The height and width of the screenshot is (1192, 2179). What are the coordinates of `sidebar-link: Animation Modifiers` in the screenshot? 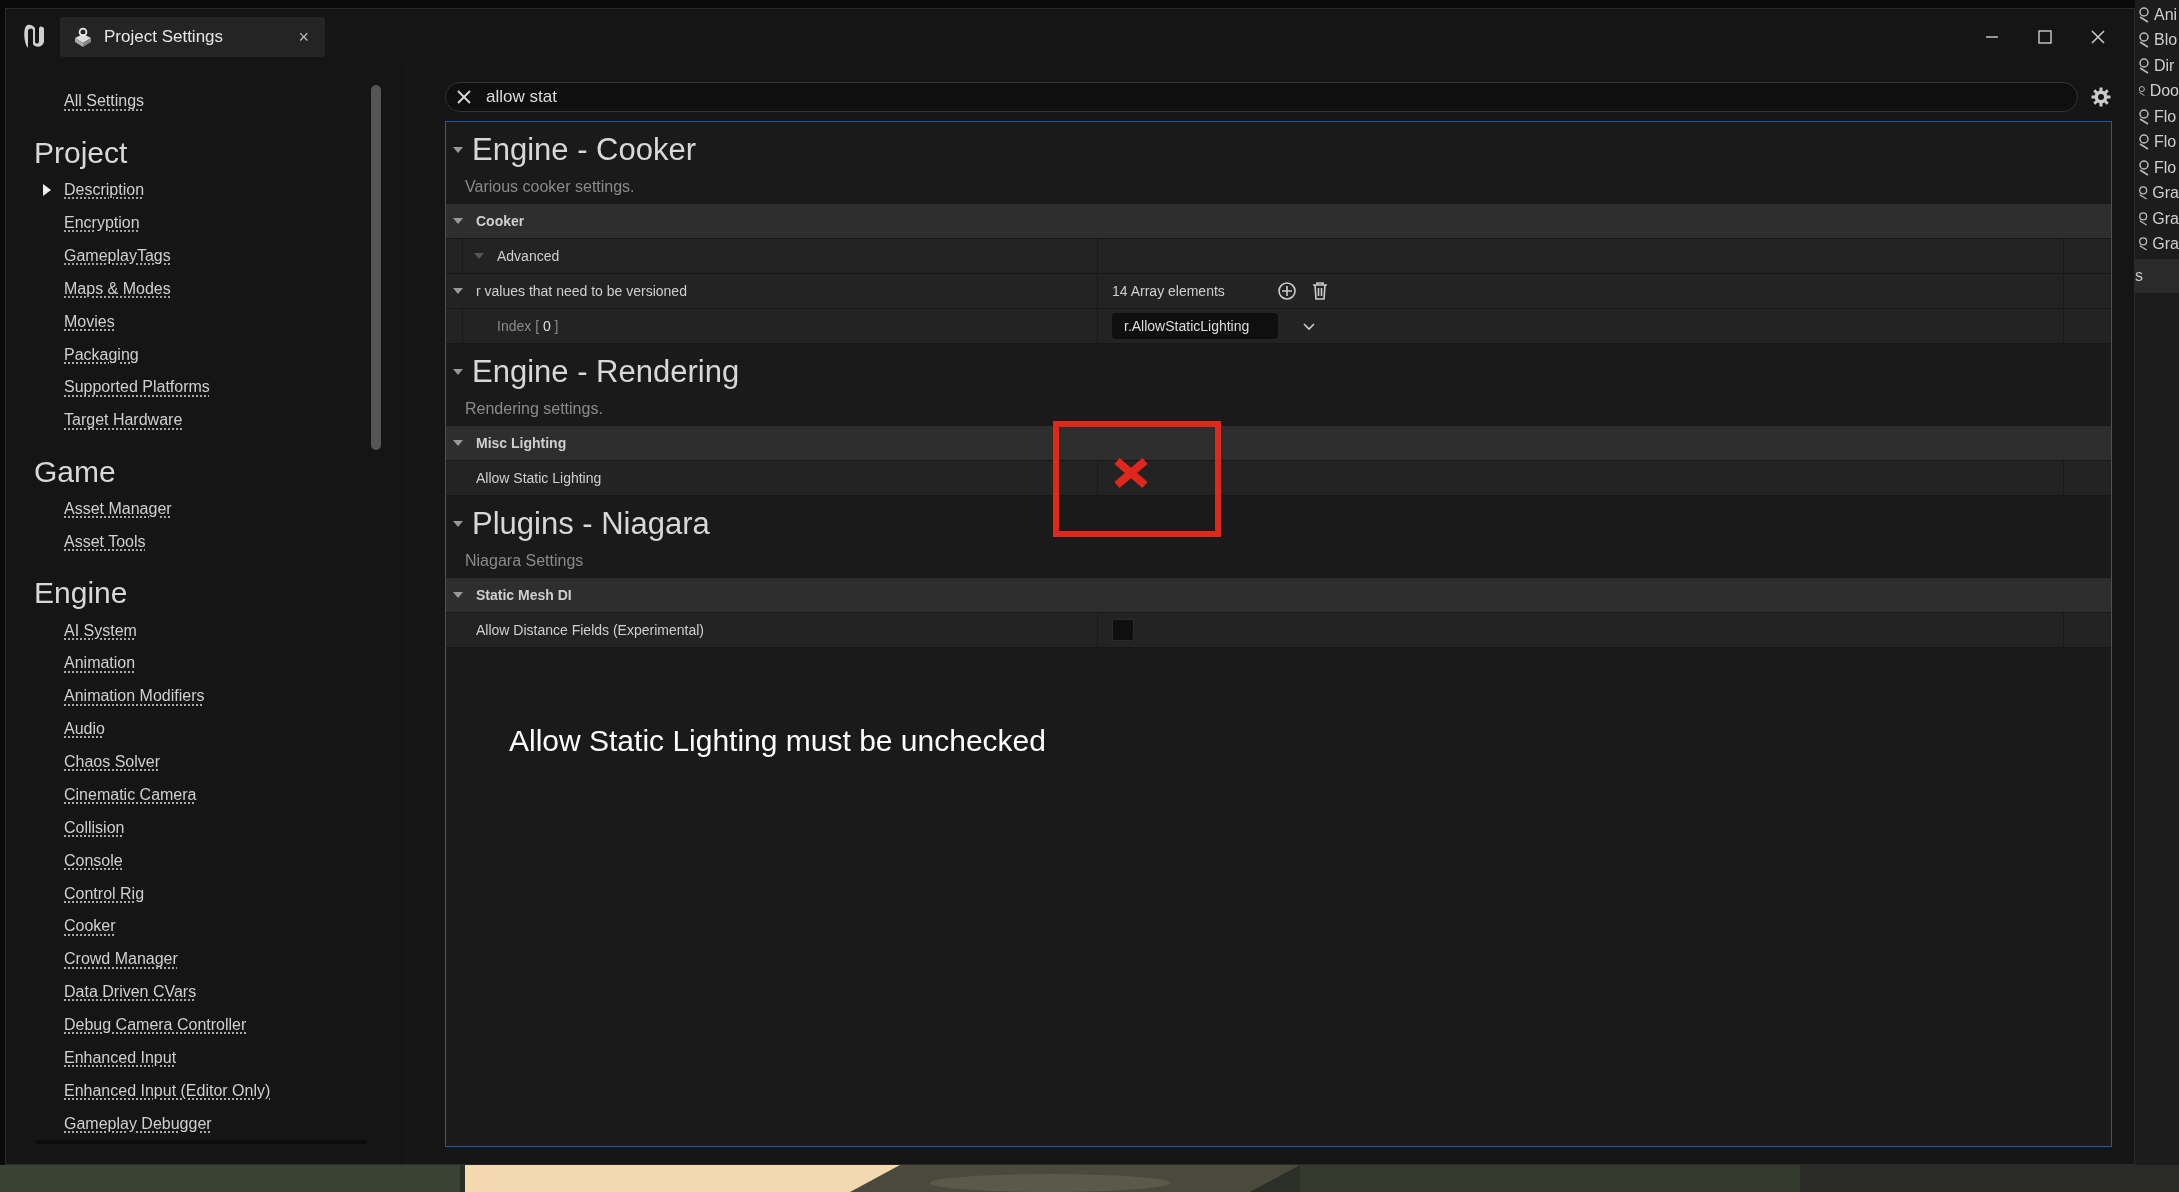 It's located at (134, 696).